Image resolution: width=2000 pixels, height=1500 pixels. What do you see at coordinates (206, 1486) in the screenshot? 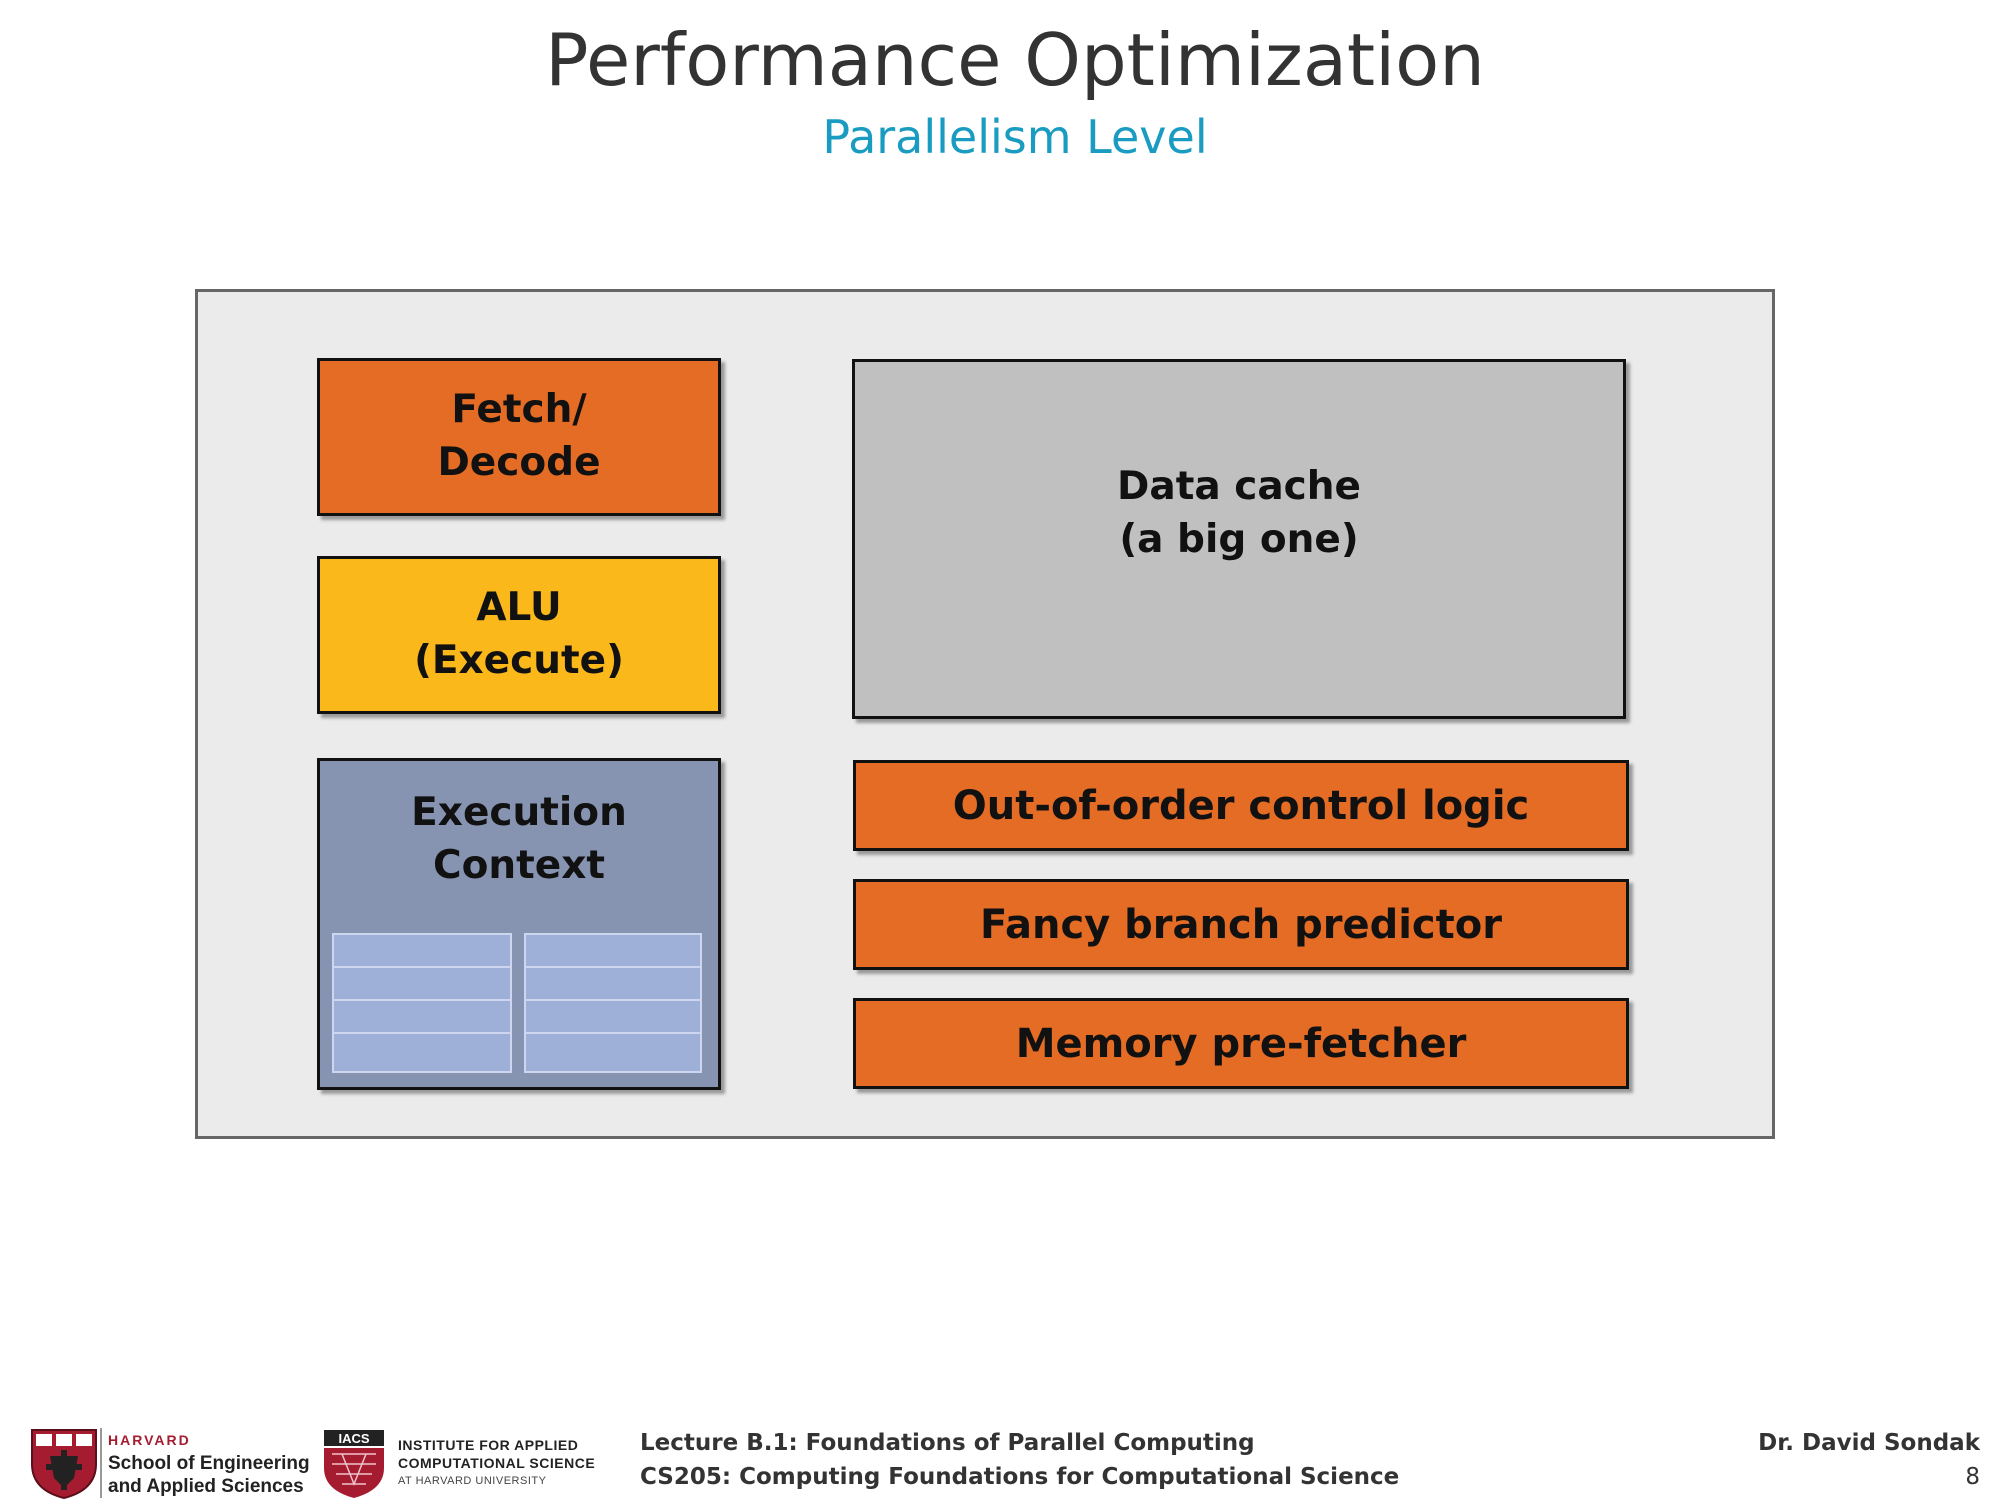
I see `seas-name-line-2: and Applied Sciences` at bounding box center [206, 1486].